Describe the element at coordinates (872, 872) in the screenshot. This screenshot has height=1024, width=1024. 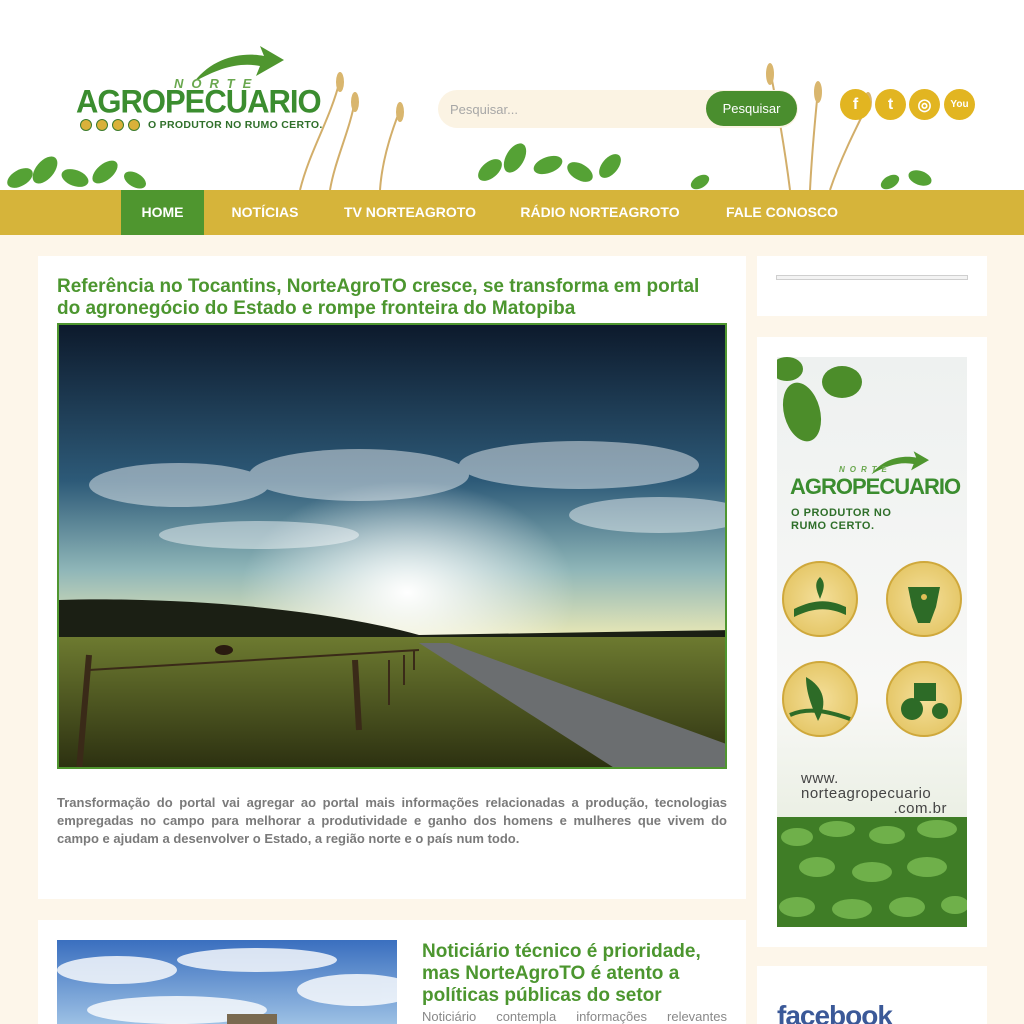
I see `ad-crop-field-decoration` at that location.